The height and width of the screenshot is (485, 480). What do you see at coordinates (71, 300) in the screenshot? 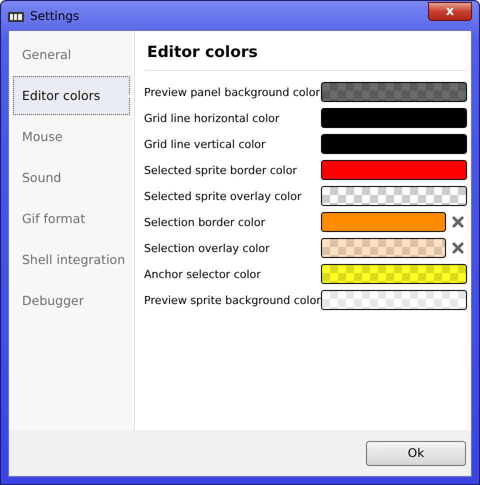
I see `sidebar-item: Debugger` at bounding box center [71, 300].